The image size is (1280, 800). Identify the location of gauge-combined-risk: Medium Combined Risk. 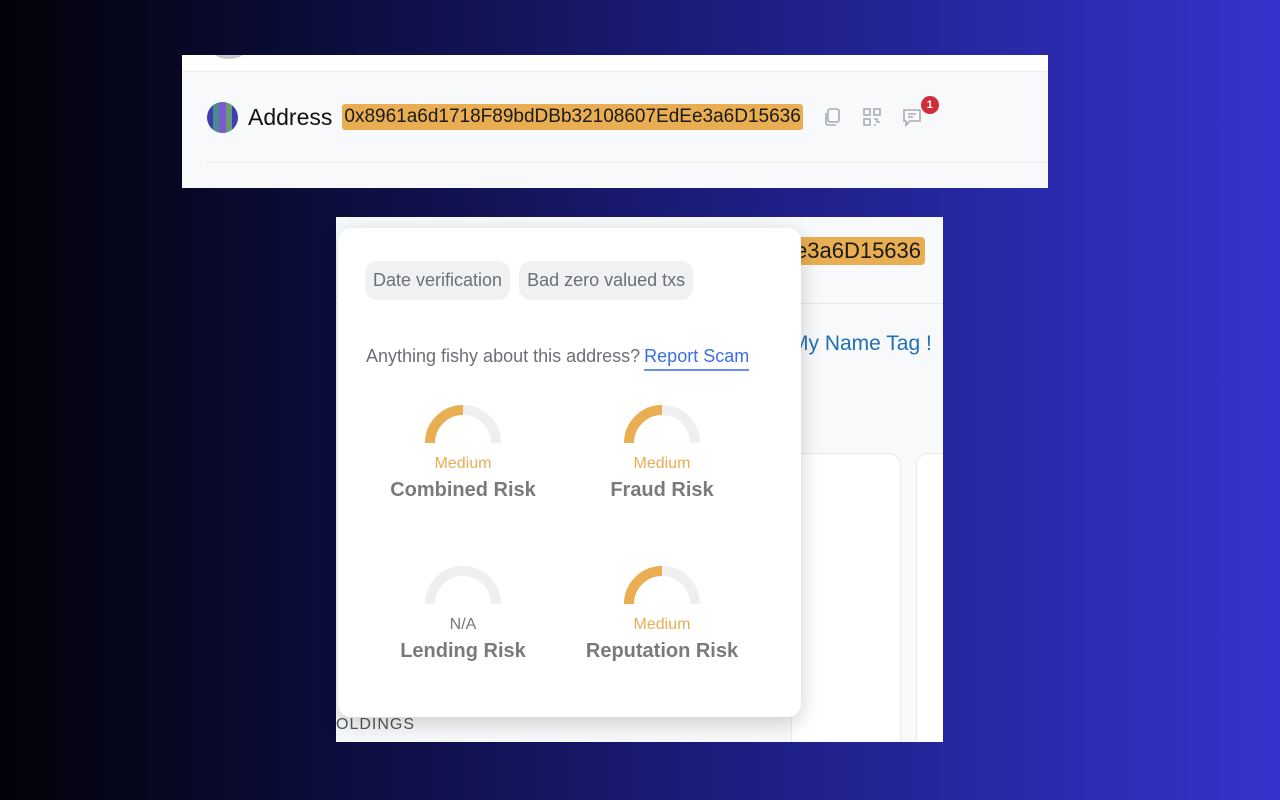
(463, 452).